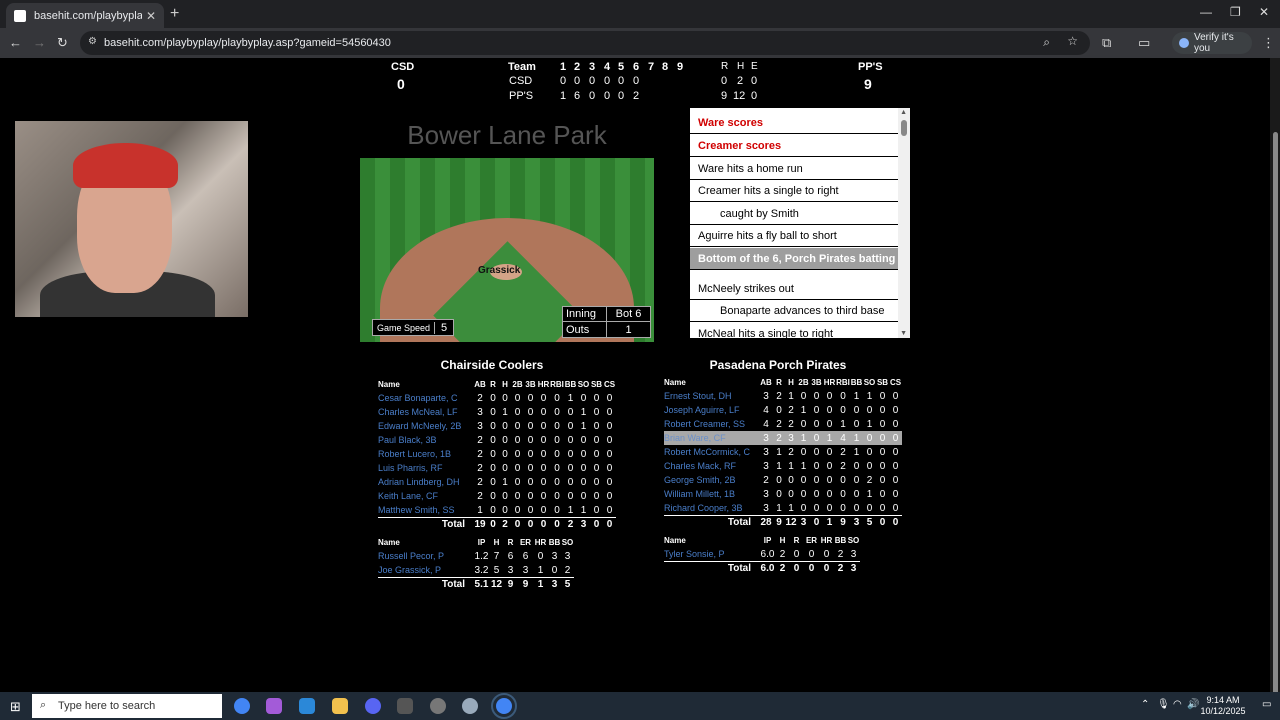  I want to click on taskbar-search: ⌕ Type here to search, so click(127, 706).